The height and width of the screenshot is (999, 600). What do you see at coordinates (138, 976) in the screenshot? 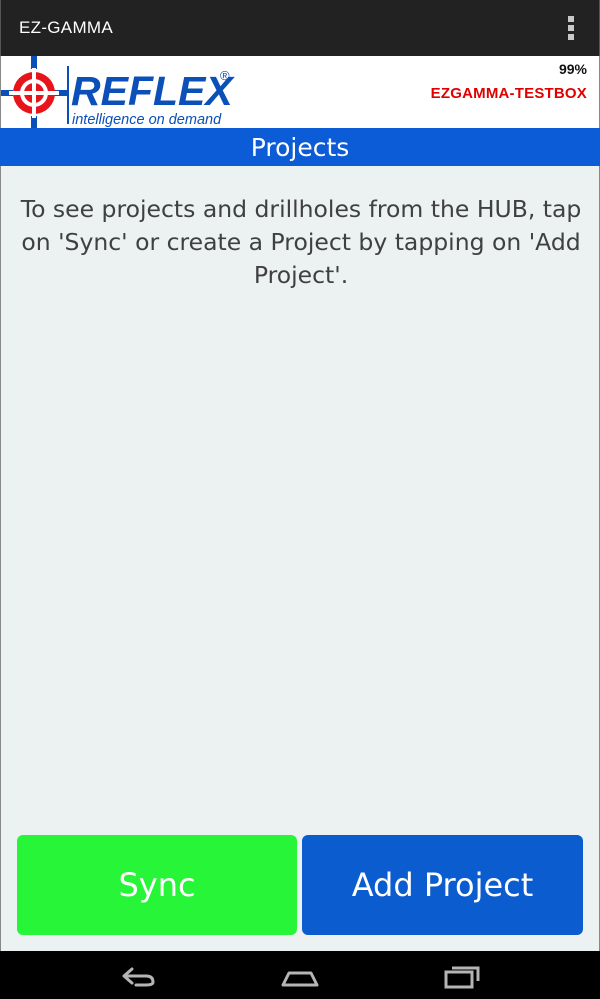
I see `back-icon` at bounding box center [138, 976].